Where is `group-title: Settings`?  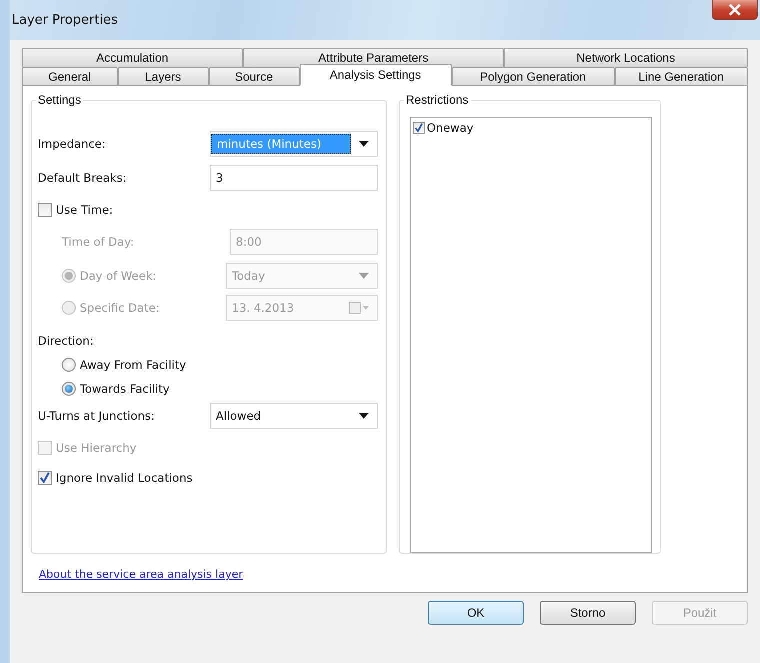 group-title: Settings is located at coordinates (60, 100).